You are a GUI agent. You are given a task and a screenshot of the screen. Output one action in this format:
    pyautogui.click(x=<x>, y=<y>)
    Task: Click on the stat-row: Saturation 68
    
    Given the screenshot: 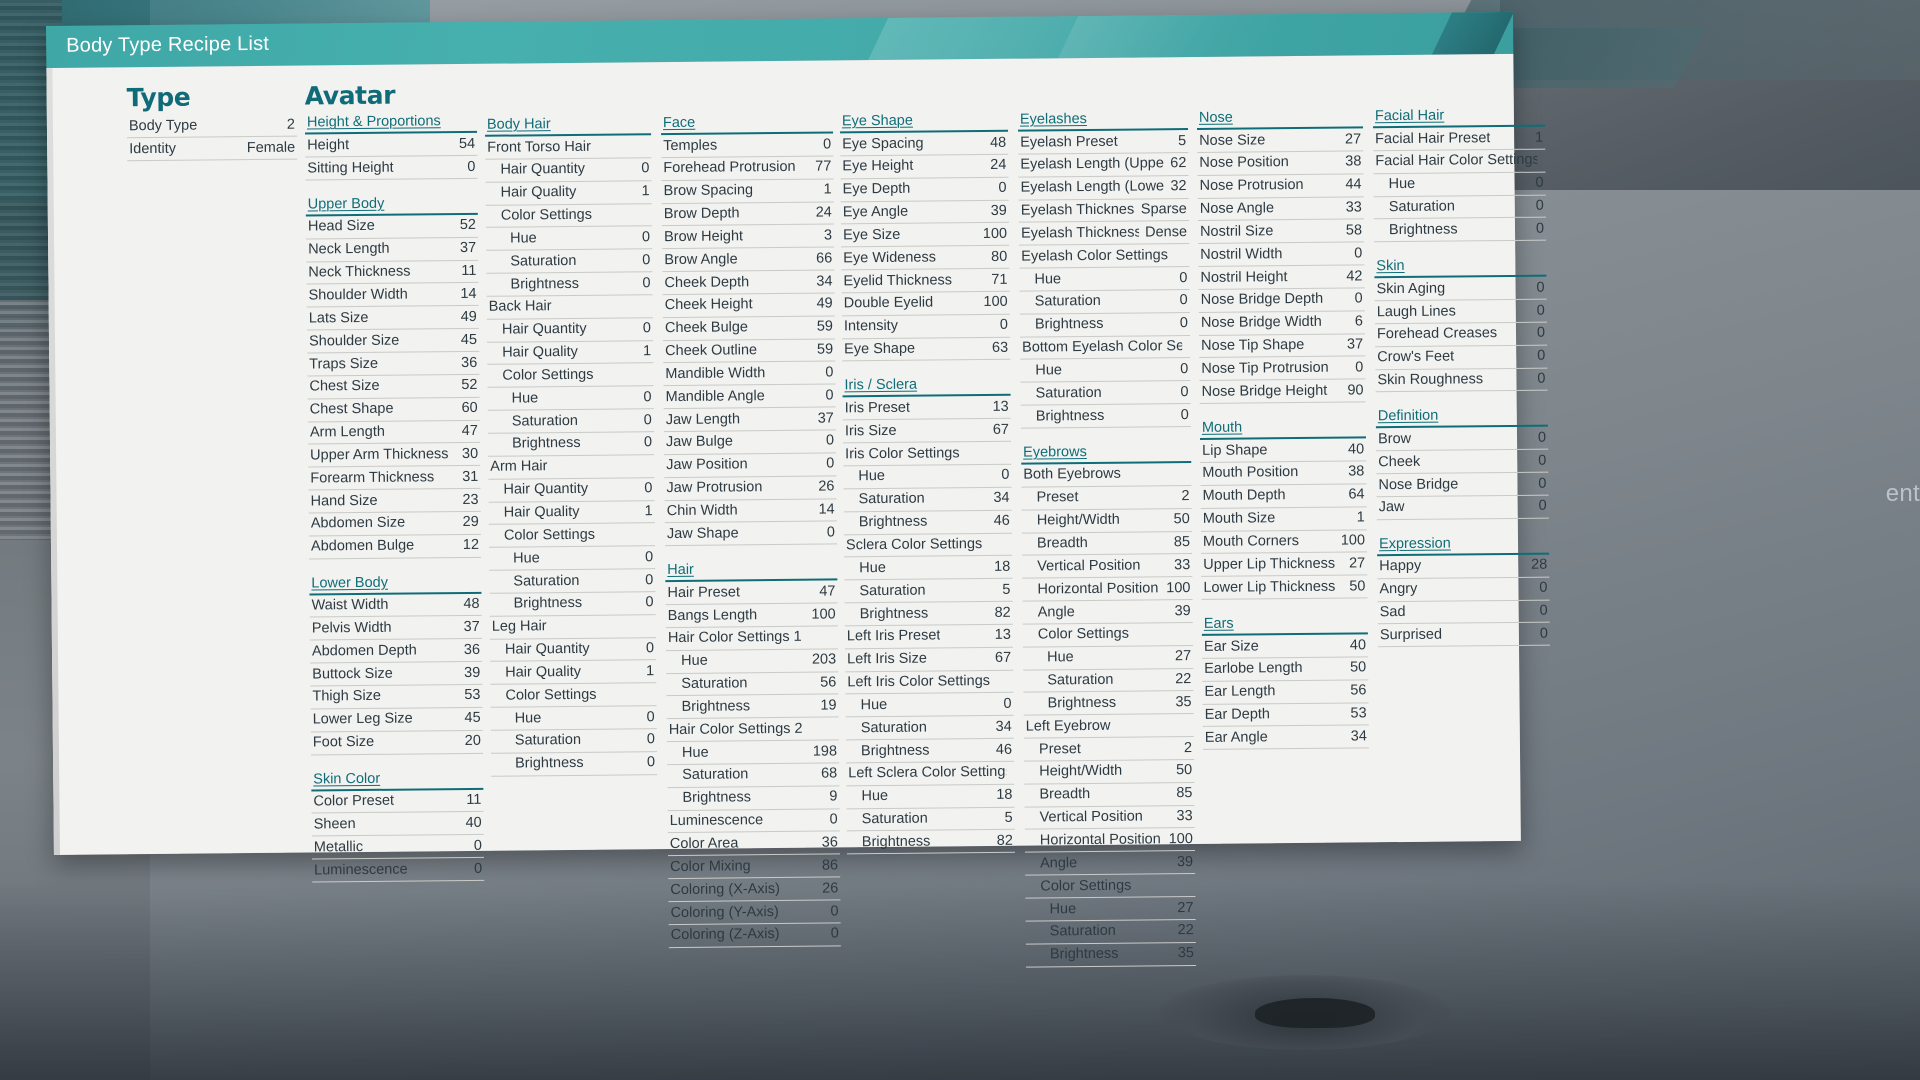 What is the action you would take?
    pyautogui.click(x=753, y=775)
    